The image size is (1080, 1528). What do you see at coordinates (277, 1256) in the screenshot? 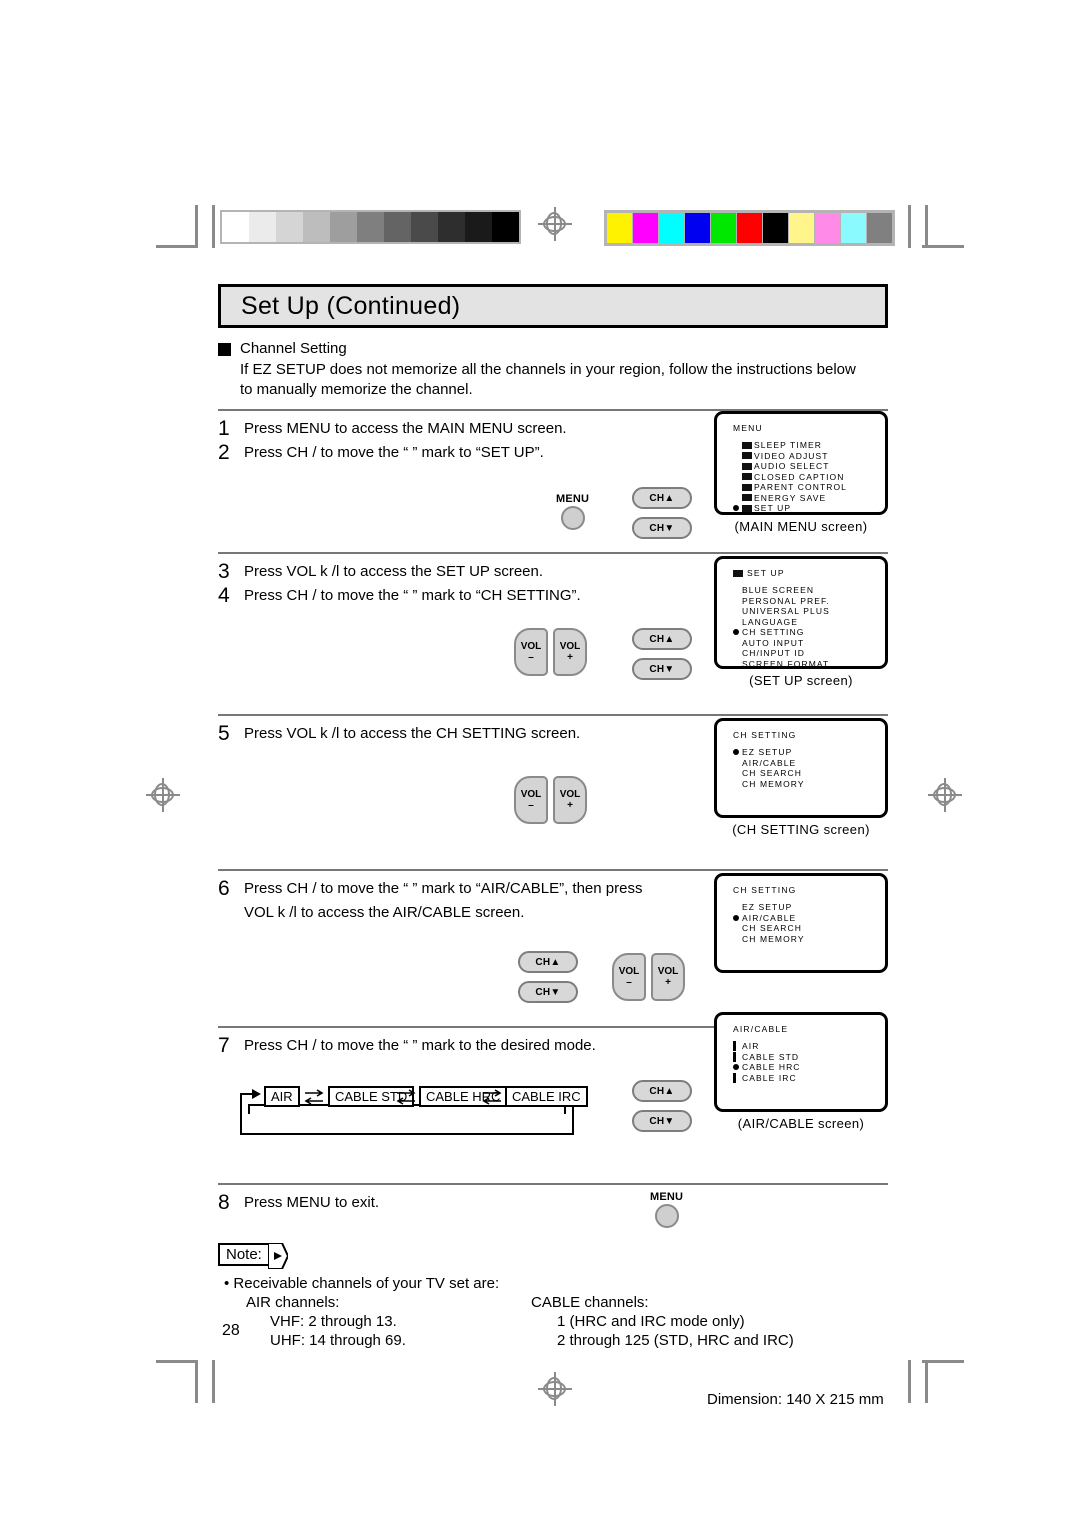
I see `note-arrow-icon` at bounding box center [277, 1256].